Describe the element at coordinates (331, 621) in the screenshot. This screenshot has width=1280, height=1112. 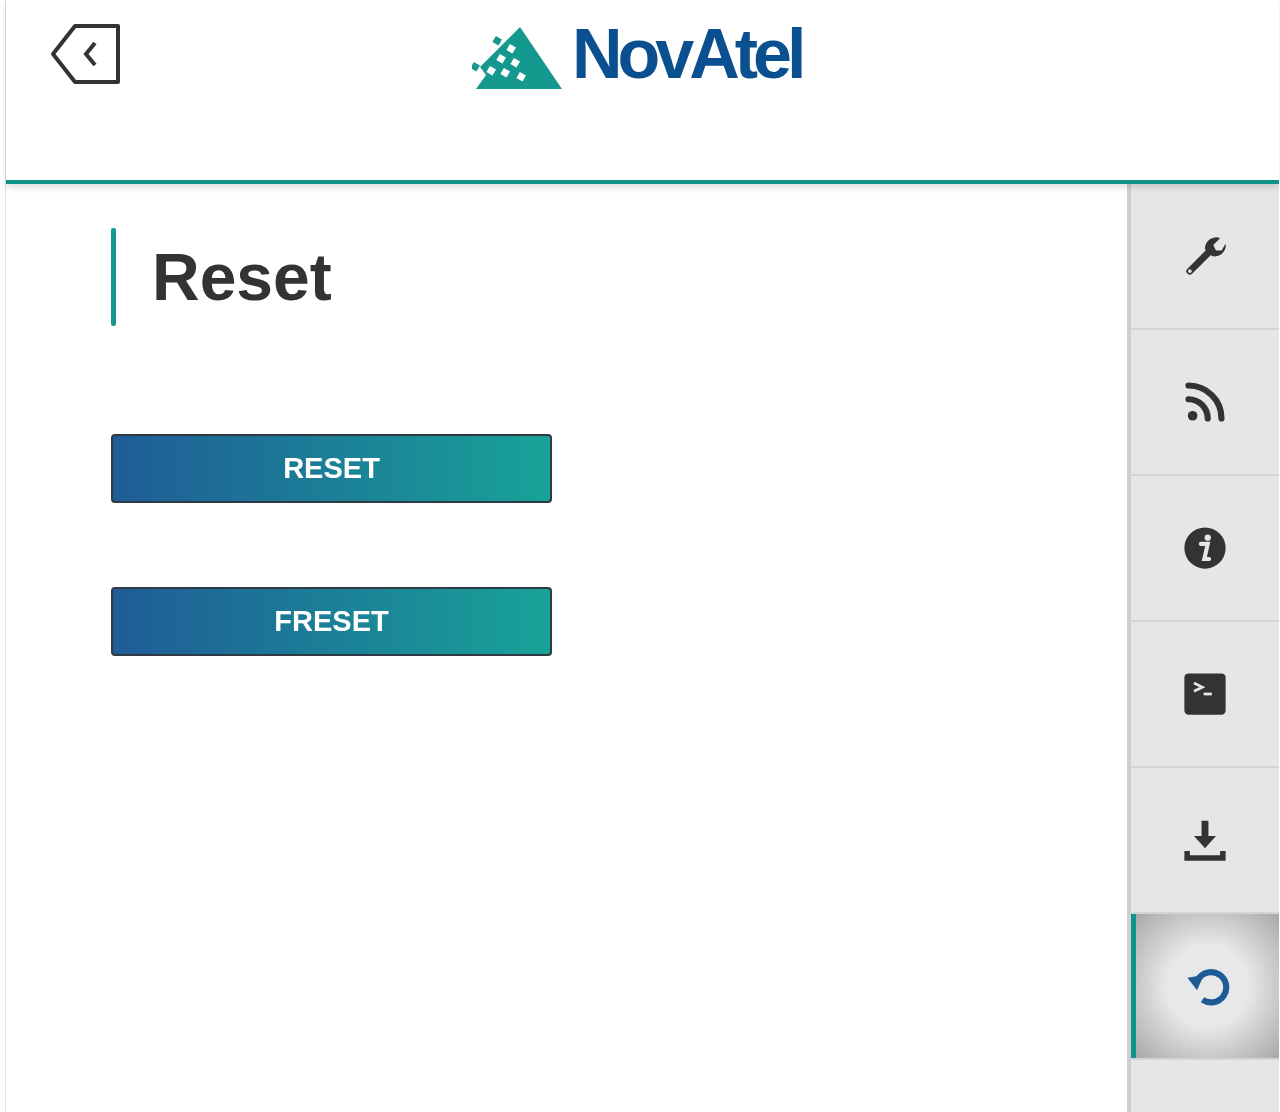
I see `action-button: FRESET` at that location.